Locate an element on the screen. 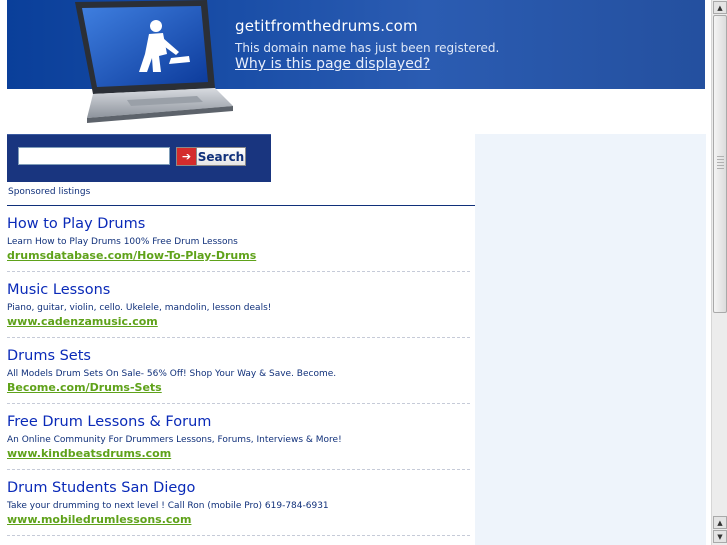 Image resolution: width=727 pixels, height=545 pixels. scroll-down-button: ▼ is located at coordinates (720, 536).